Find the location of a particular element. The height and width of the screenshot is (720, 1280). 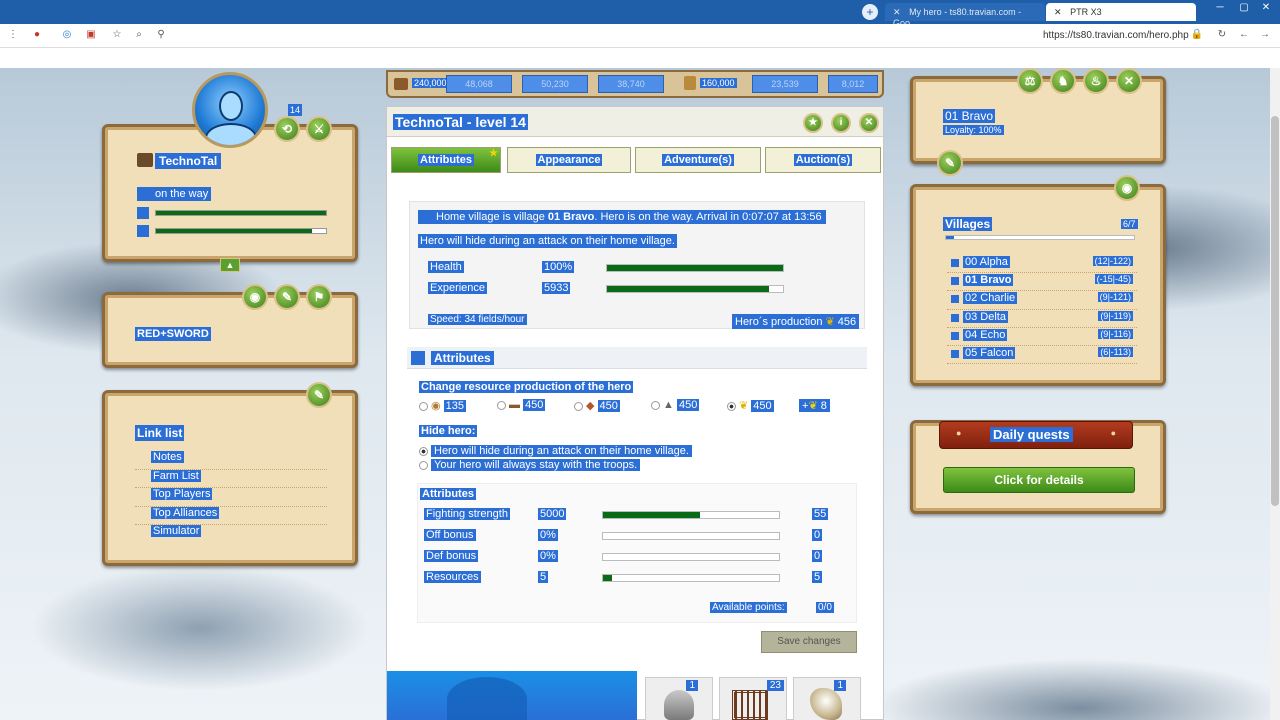

link-list-edit-button: ✎ is located at coordinates (319, 395).